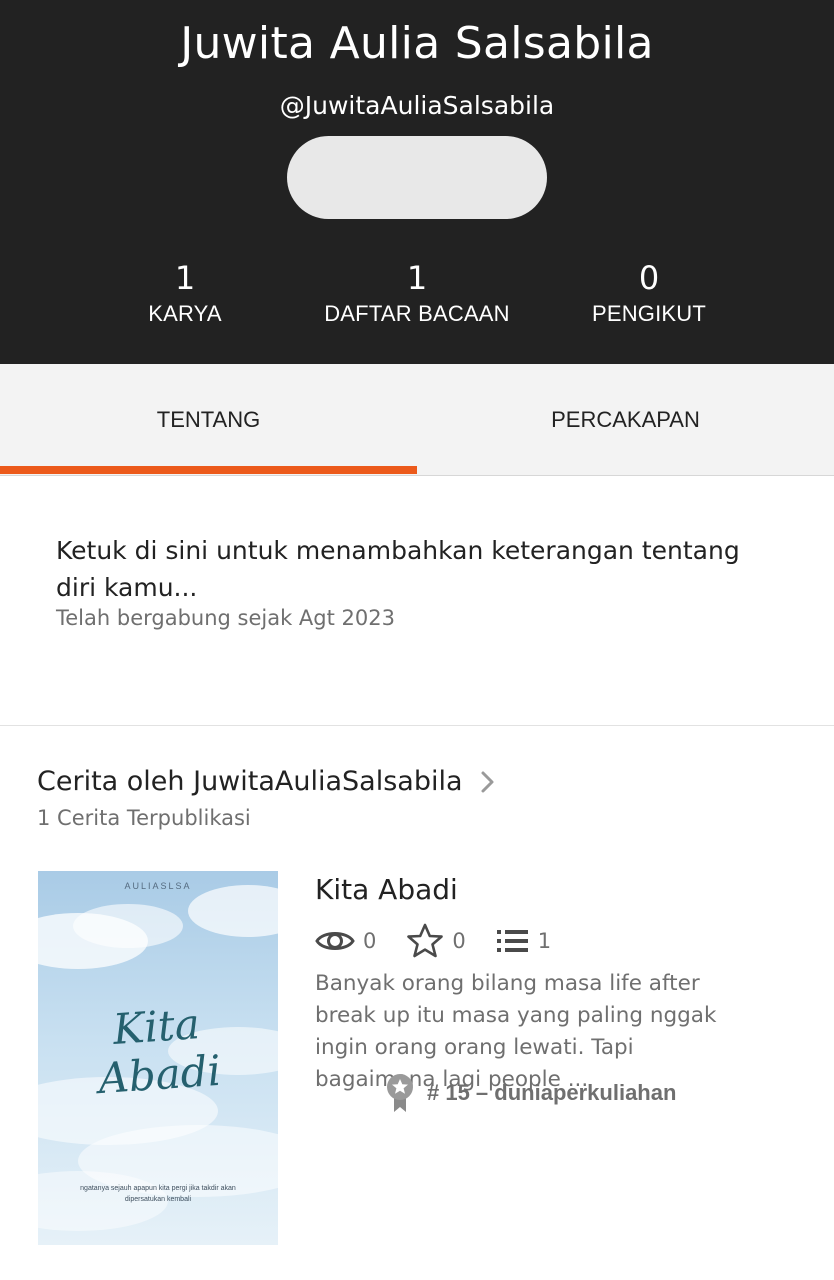  What do you see at coordinates (649, 313) in the screenshot?
I see `stat-followers-label: PENGIKUT` at bounding box center [649, 313].